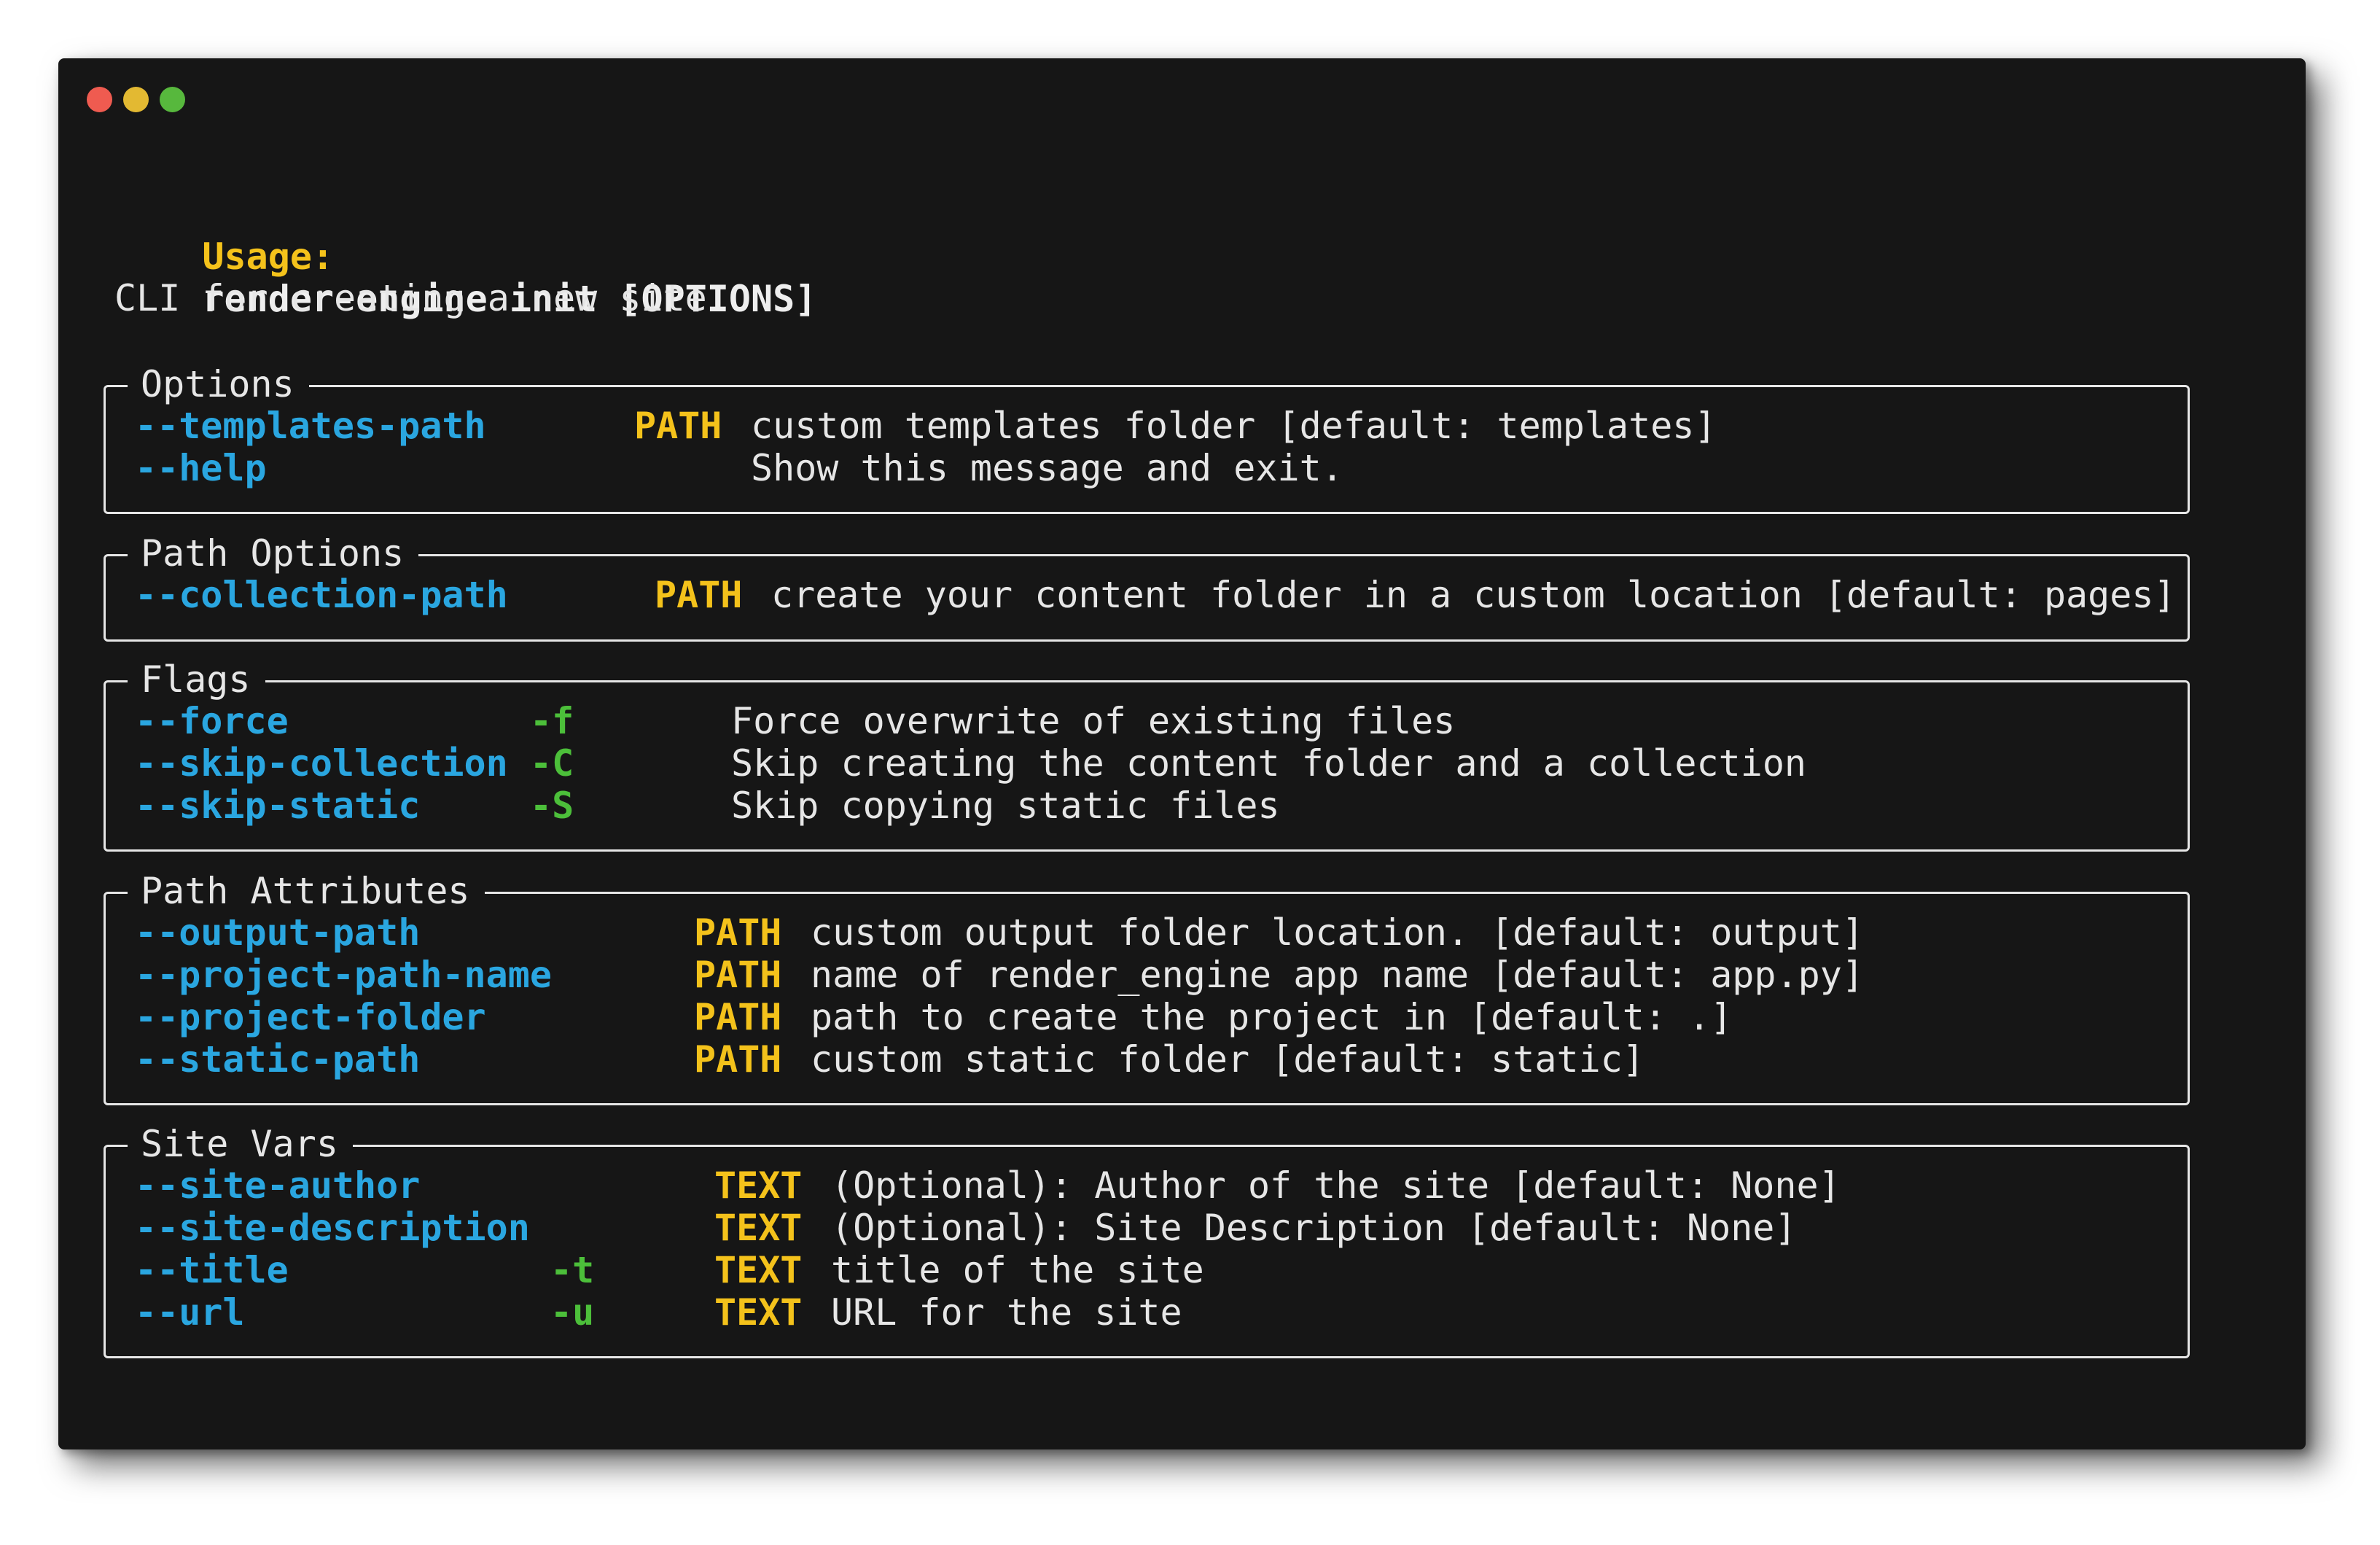  What do you see at coordinates (310, 1017) in the screenshot?
I see `option-name: --project-folder` at bounding box center [310, 1017].